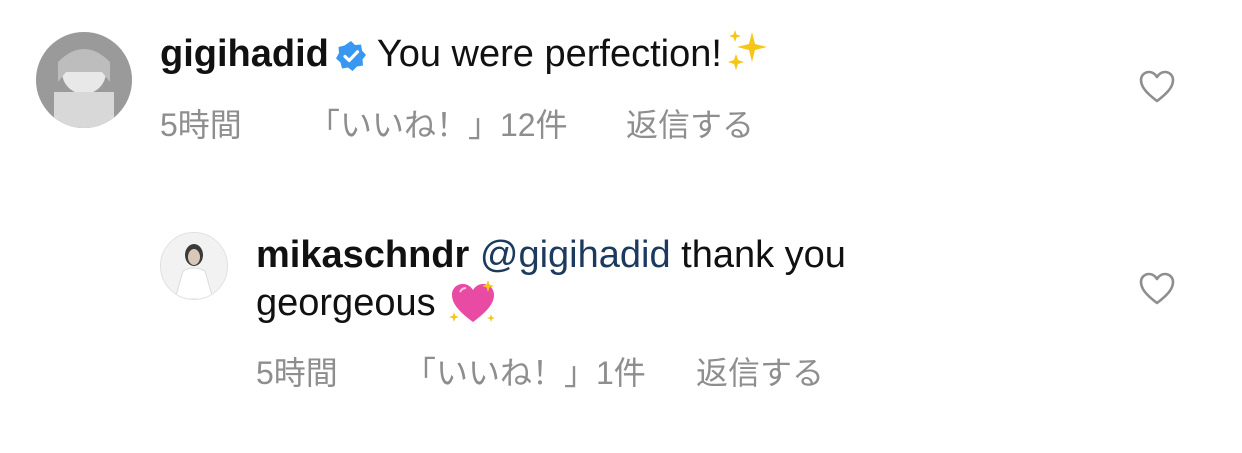  Describe the element at coordinates (467, 125) in the screenshot. I see `likes-count: 「いいね！」12件` at that location.